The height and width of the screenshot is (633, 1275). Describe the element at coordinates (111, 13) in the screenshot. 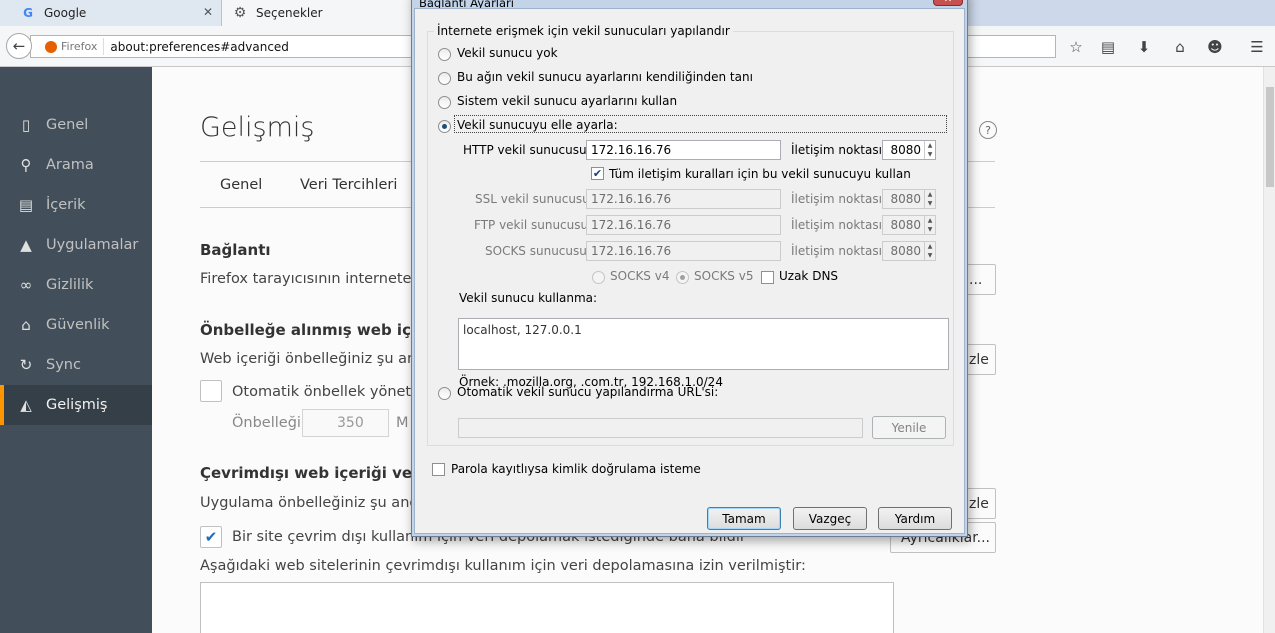

I see `tab-google: G Google ✕` at that location.